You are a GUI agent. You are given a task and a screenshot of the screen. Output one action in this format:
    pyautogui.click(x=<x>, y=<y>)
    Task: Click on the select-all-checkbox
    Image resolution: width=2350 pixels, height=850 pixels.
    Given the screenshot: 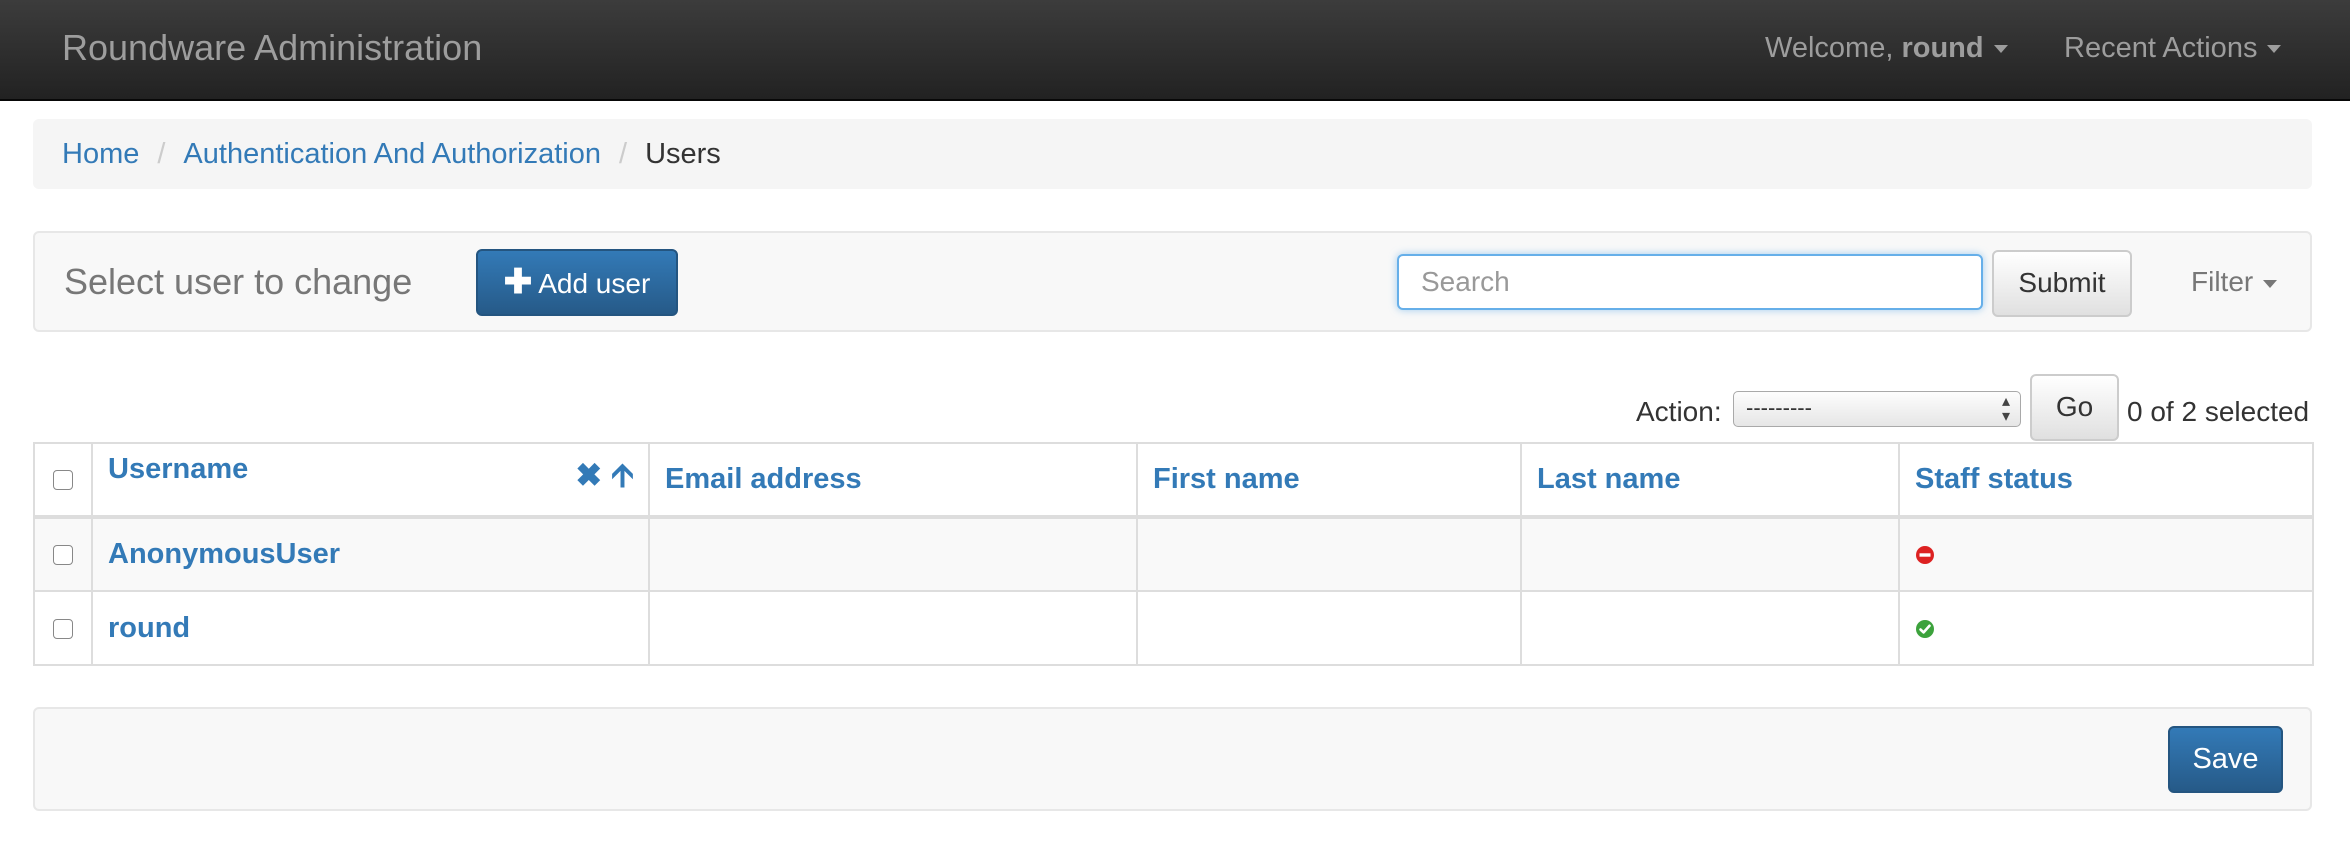 What is the action you would take?
    pyautogui.click(x=63, y=480)
    